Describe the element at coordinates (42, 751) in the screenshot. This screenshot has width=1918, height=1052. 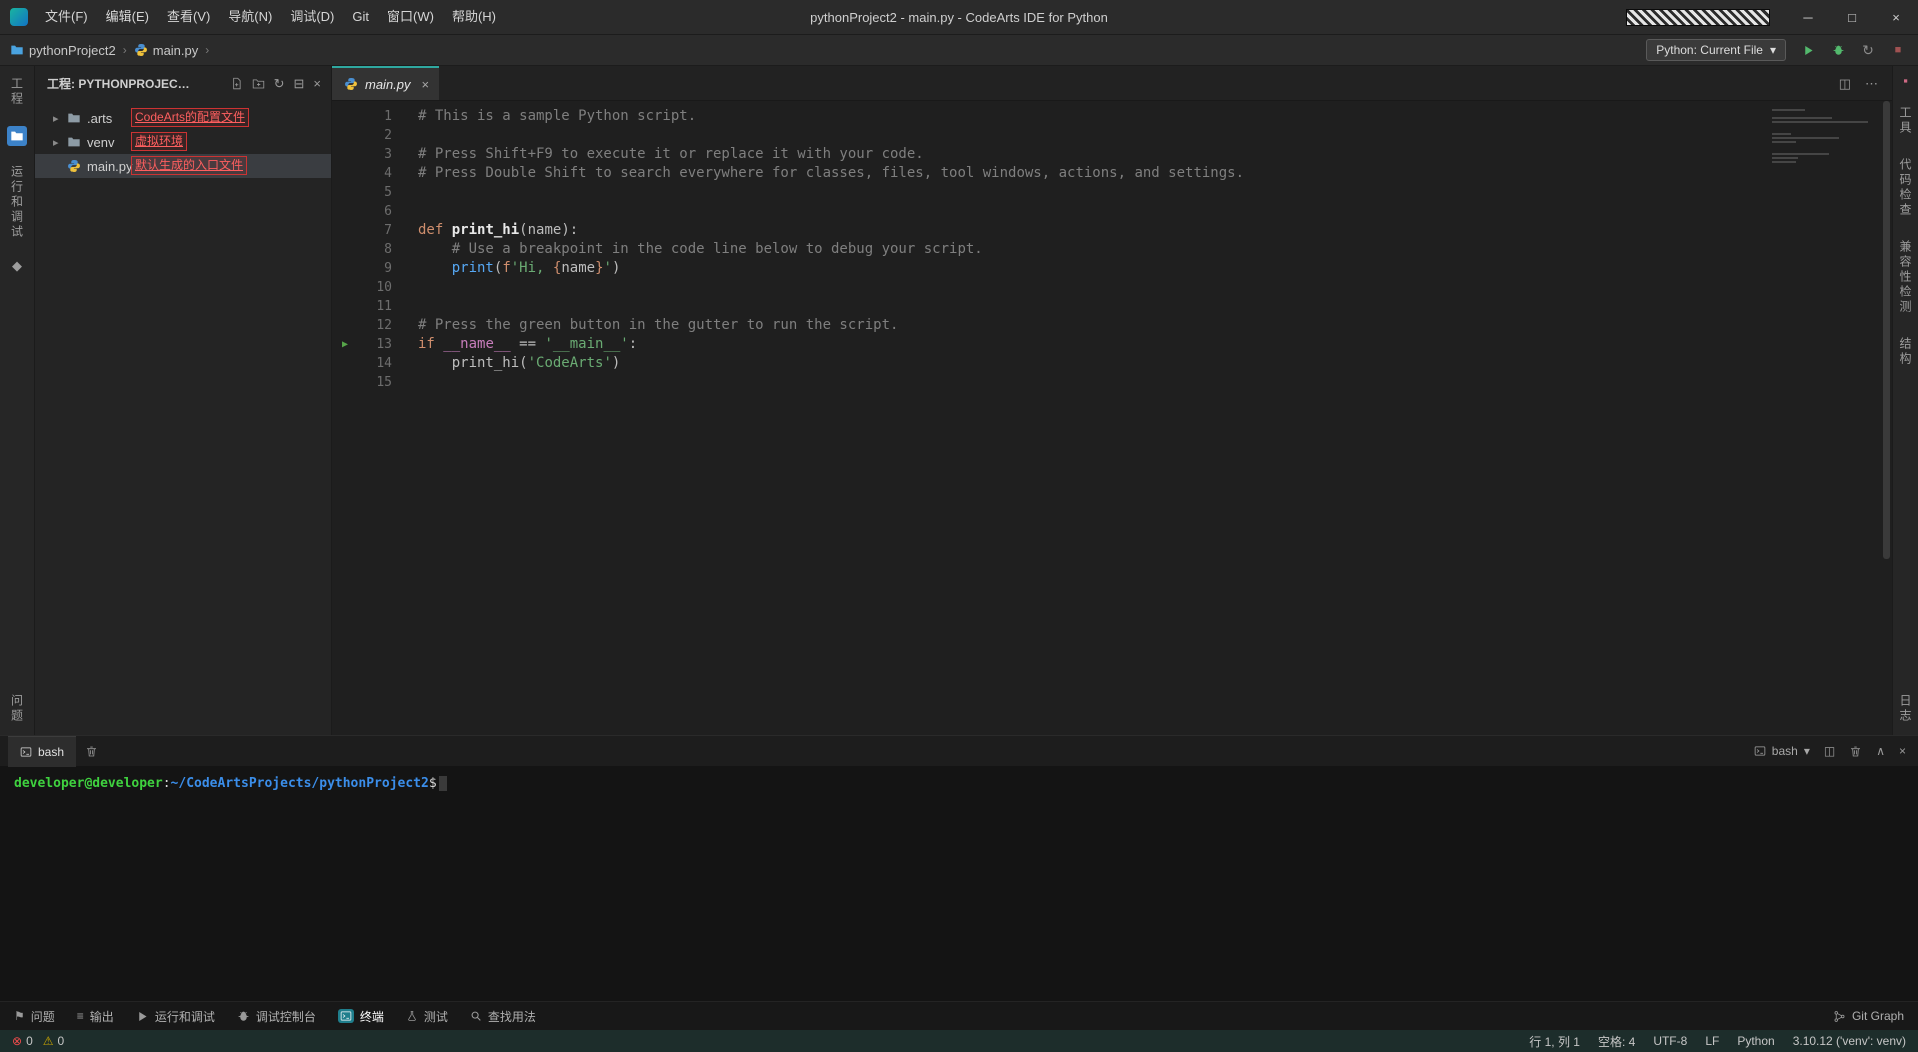
I see `terminal-tab: bash` at that location.